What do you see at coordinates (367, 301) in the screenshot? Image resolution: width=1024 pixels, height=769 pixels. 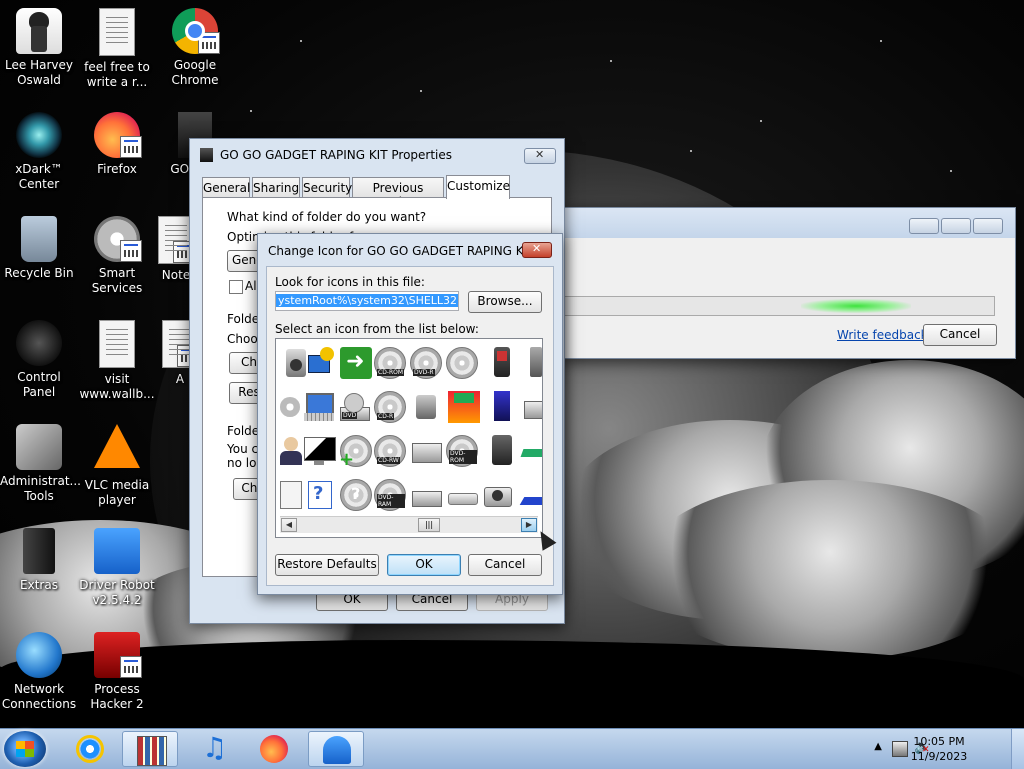 I see `icon-file-path-input: ystemRoot%\system32\SHELL32.dll` at bounding box center [367, 301].